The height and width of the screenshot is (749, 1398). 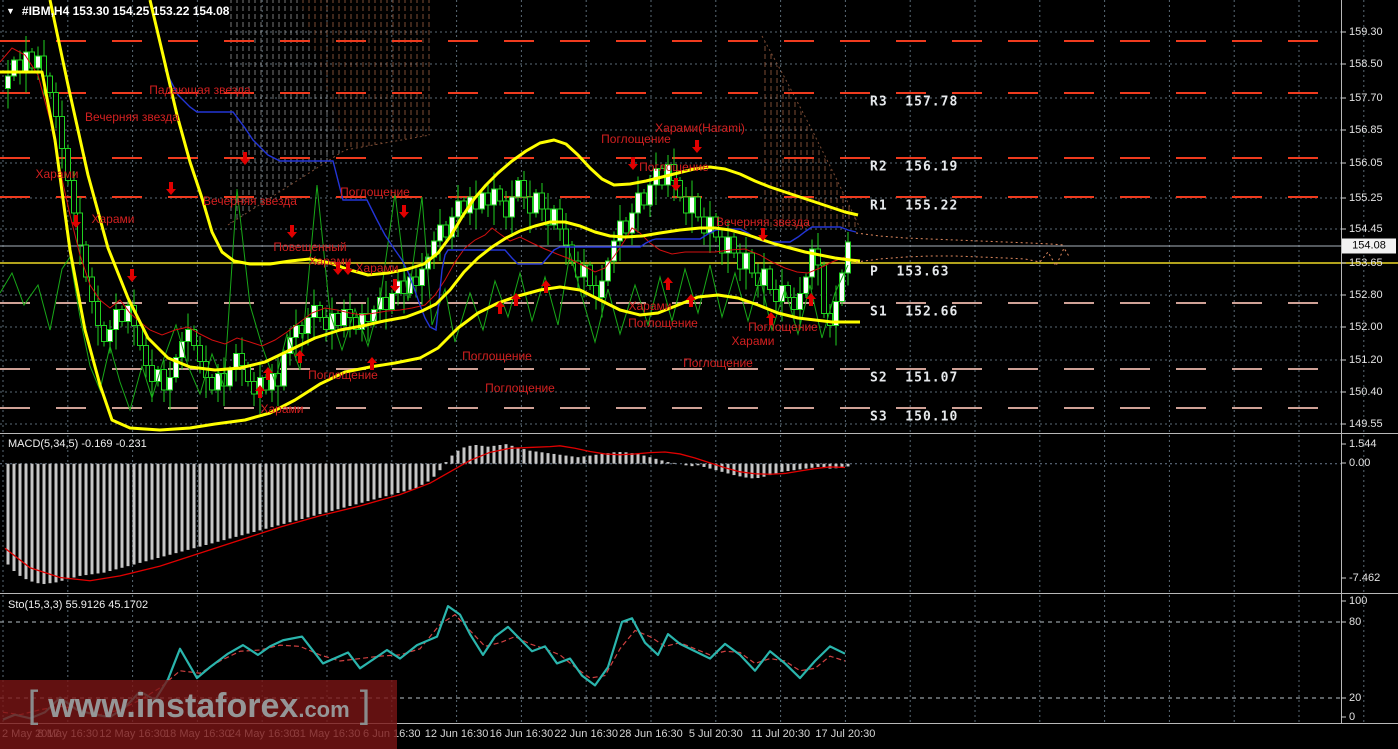 I want to click on macd-indicator-label: MACD(5,34,5) -0.169 -0.231, so click(x=77, y=444).